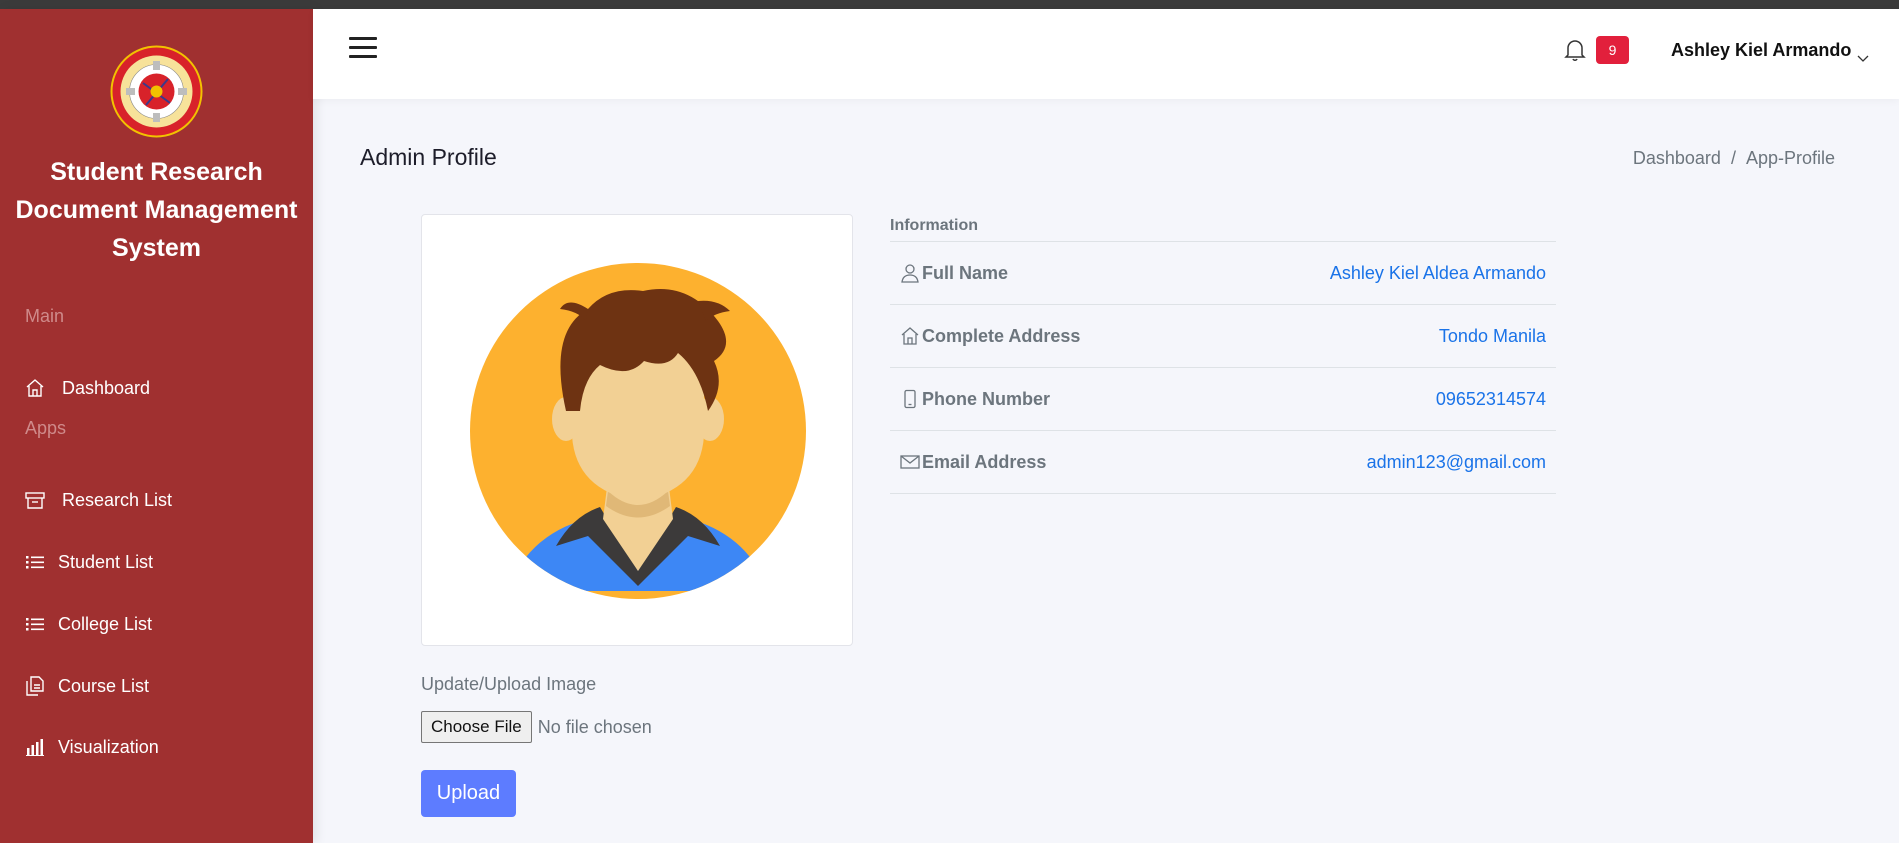  Describe the element at coordinates (106, 387) in the screenshot. I see `sidebar-item-label: Dashboard` at that location.